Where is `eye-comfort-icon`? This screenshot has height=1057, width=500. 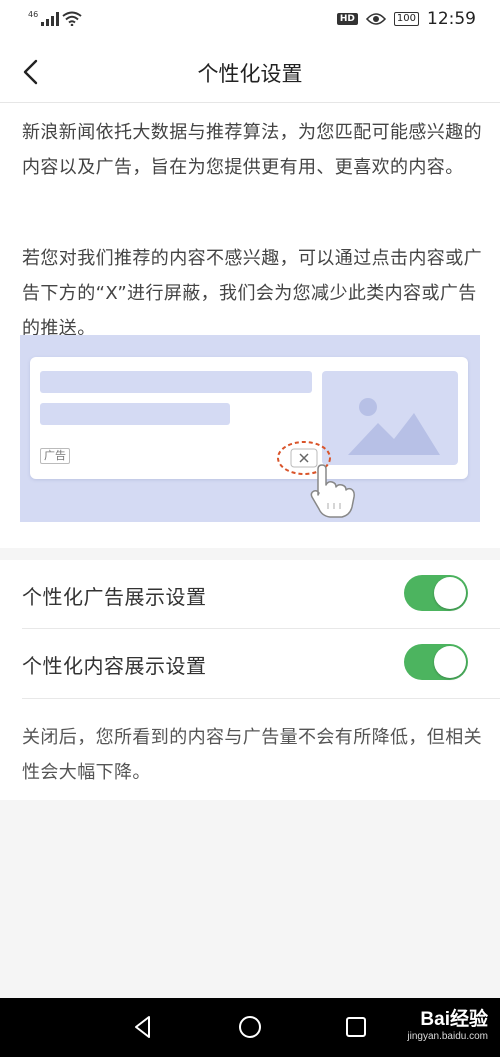
eye-comfort-icon is located at coordinates (375, 19).